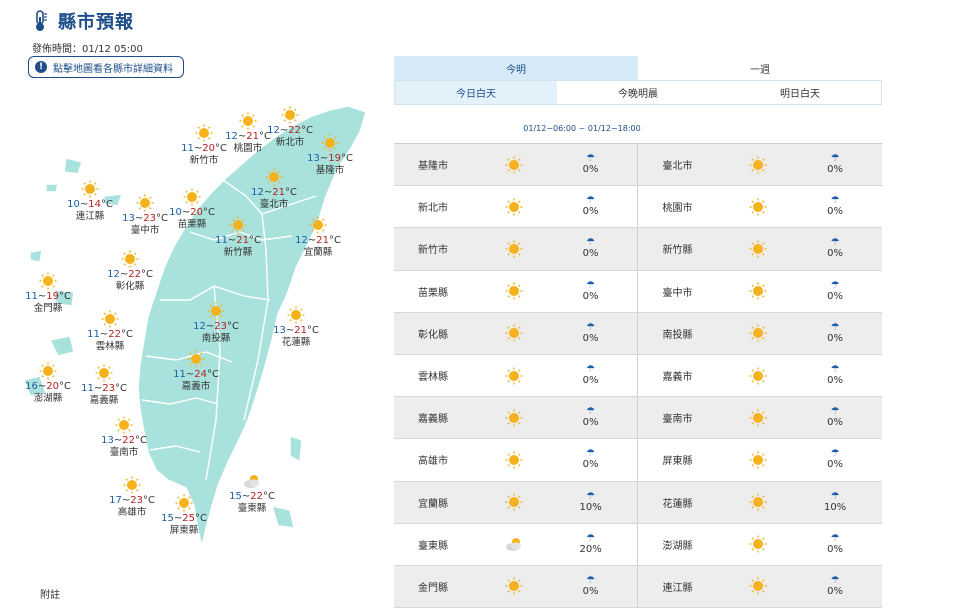 The height and width of the screenshot is (608, 960). I want to click on city-name-cell: 新竹縣, so click(683, 248).